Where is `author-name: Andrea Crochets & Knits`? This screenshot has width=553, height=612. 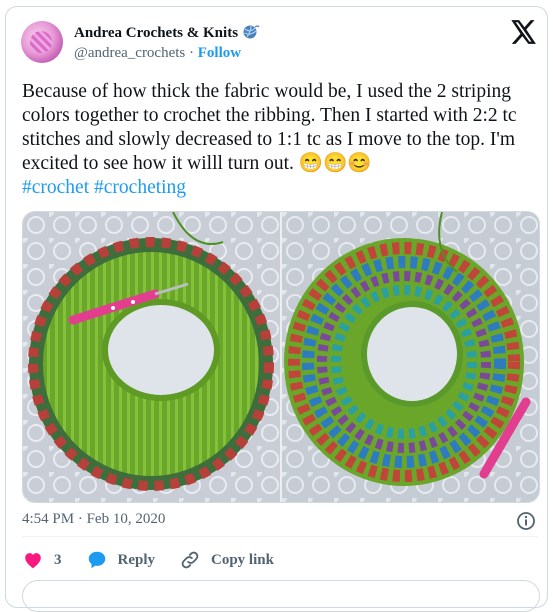
author-name: Andrea Crochets & Knits is located at coordinates (167, 32).